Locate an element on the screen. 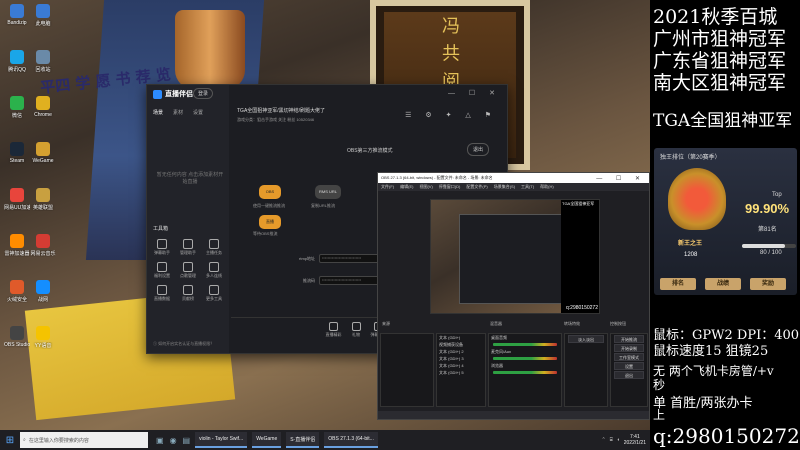  desktop-icon: 回收站 is located at coordinates (43, 68).